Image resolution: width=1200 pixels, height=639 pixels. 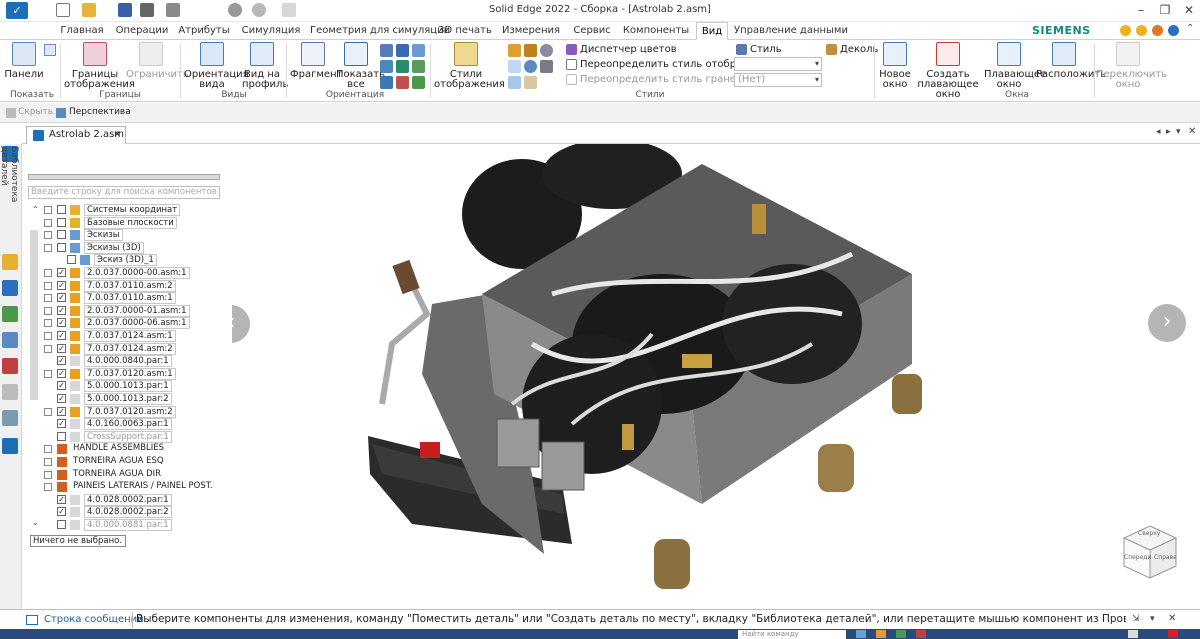 What do you see at coordinates (792, 634) in the screenshot?
I see `command-search-input: Найти команду` at bounding box center [792, 634].